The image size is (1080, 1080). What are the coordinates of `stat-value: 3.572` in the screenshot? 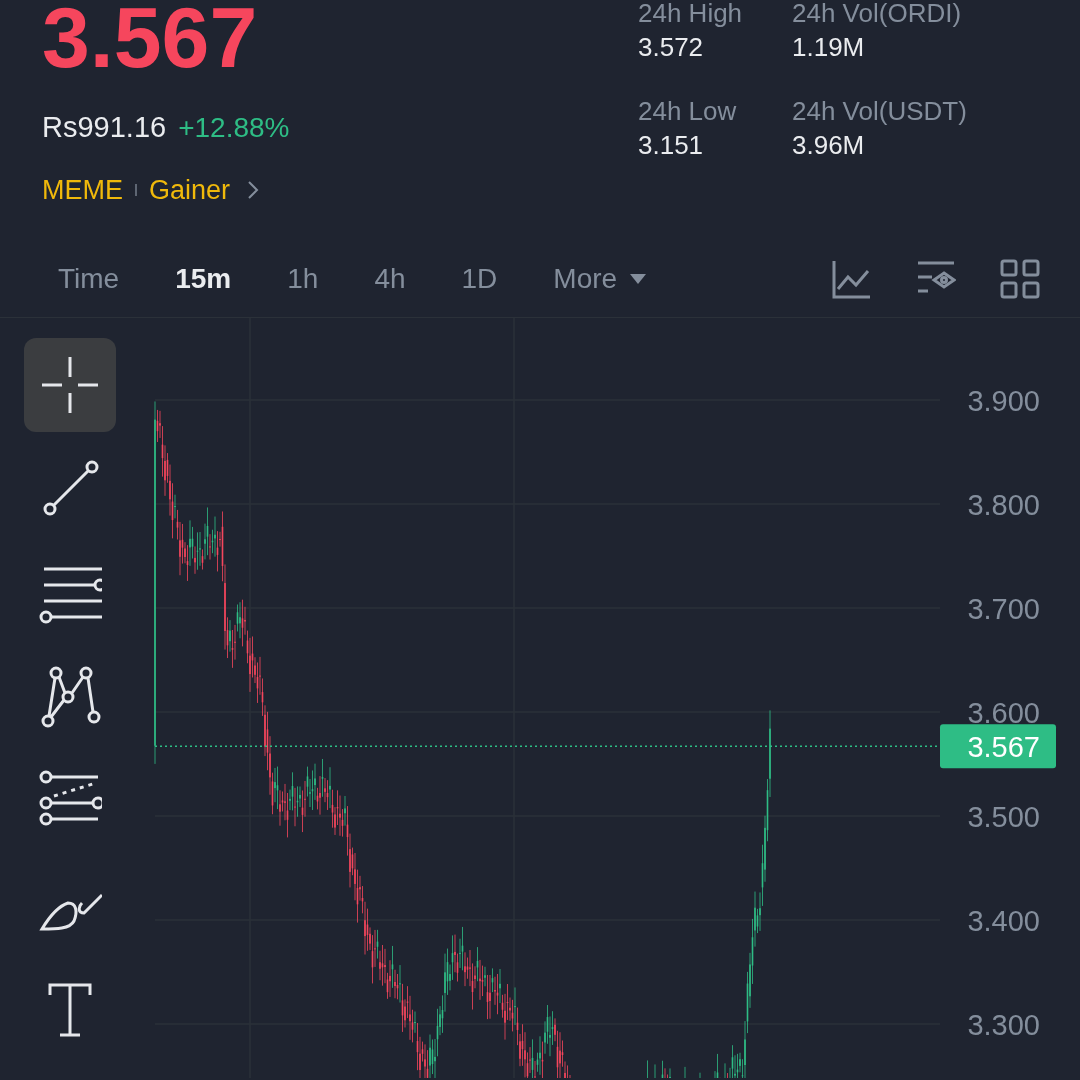 It's located at (671, 47).